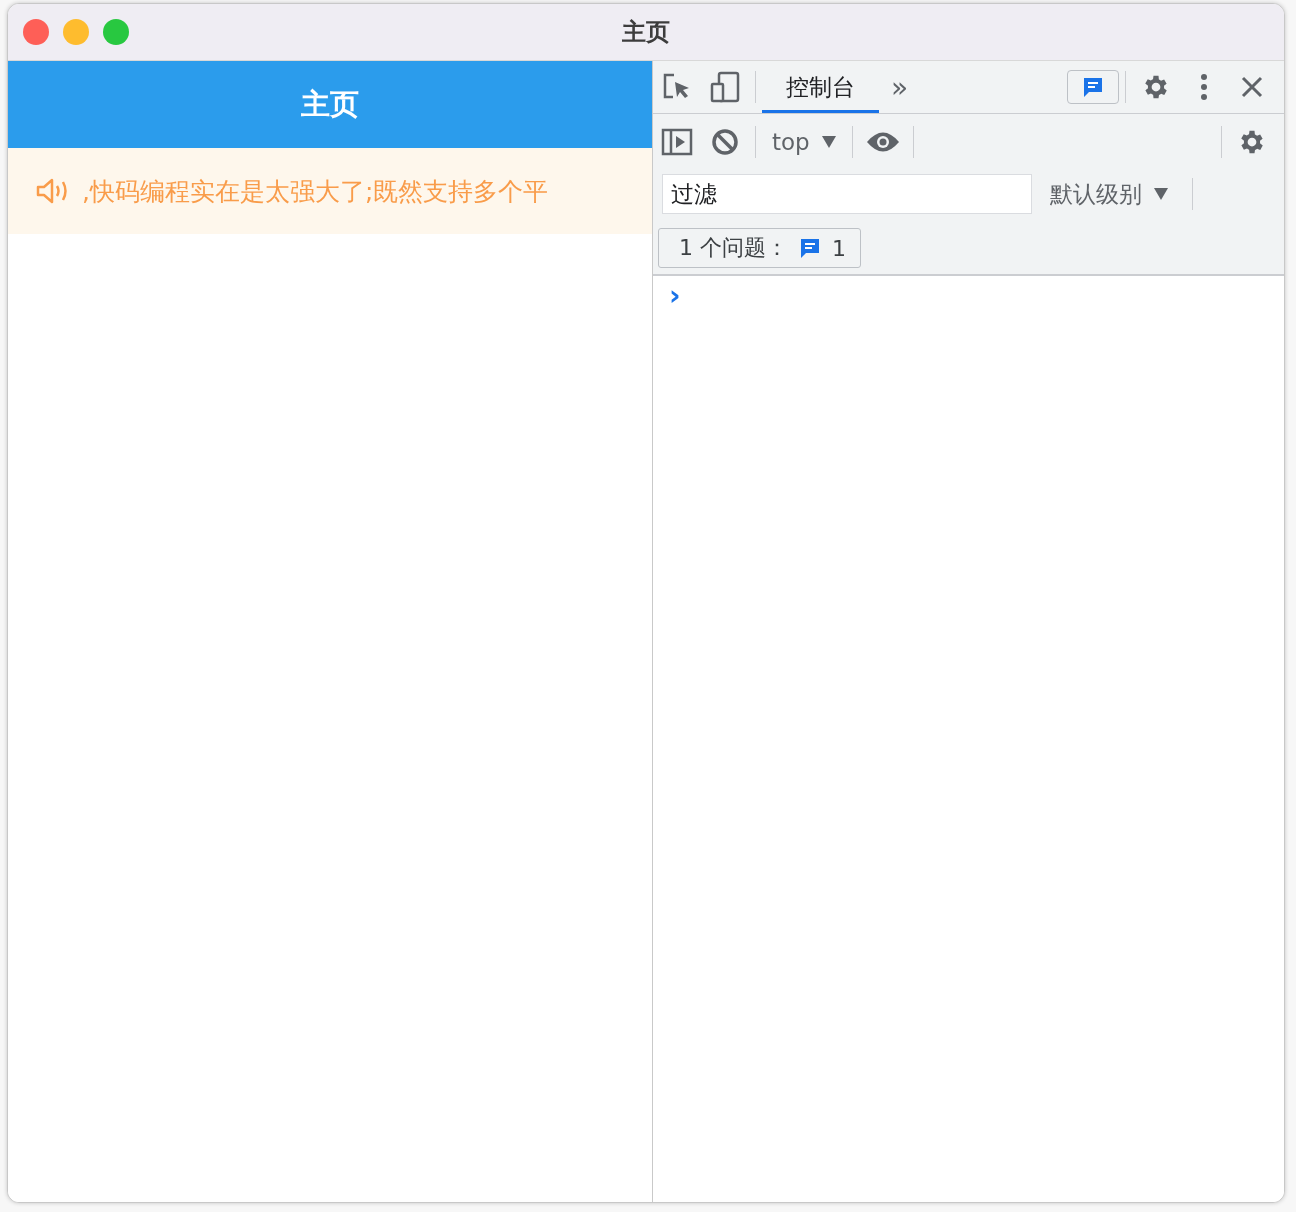 Image resolution: width=1296 pixels, height=1212 pixels. I want to click on log-level-select: 默认级别, so click(1109, 194).